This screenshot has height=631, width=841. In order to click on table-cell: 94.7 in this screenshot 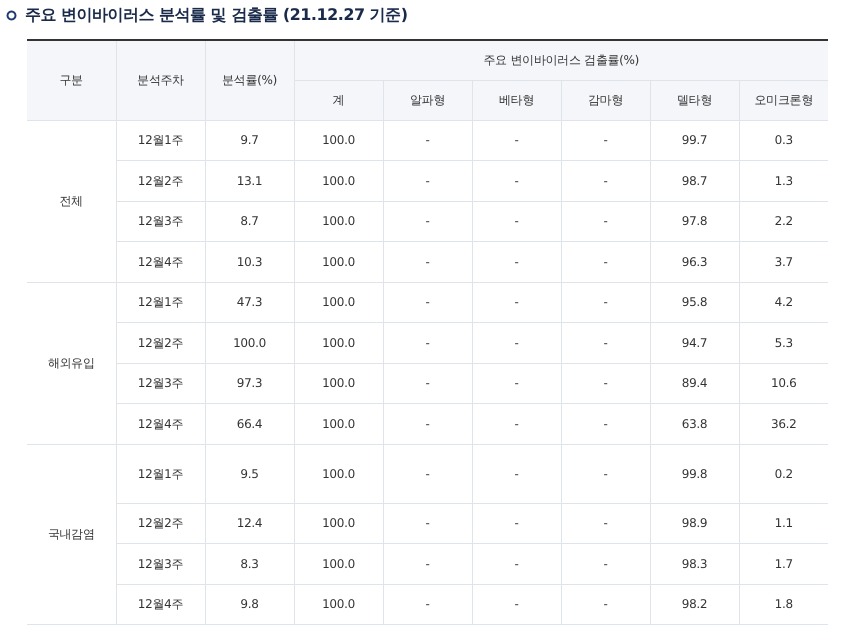, I will do `click(695, 343)`.